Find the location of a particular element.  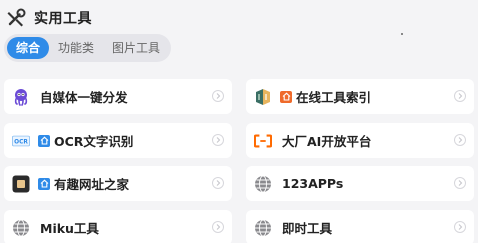

ocr-logo-text: OCR is located at coordinates (21, 142).